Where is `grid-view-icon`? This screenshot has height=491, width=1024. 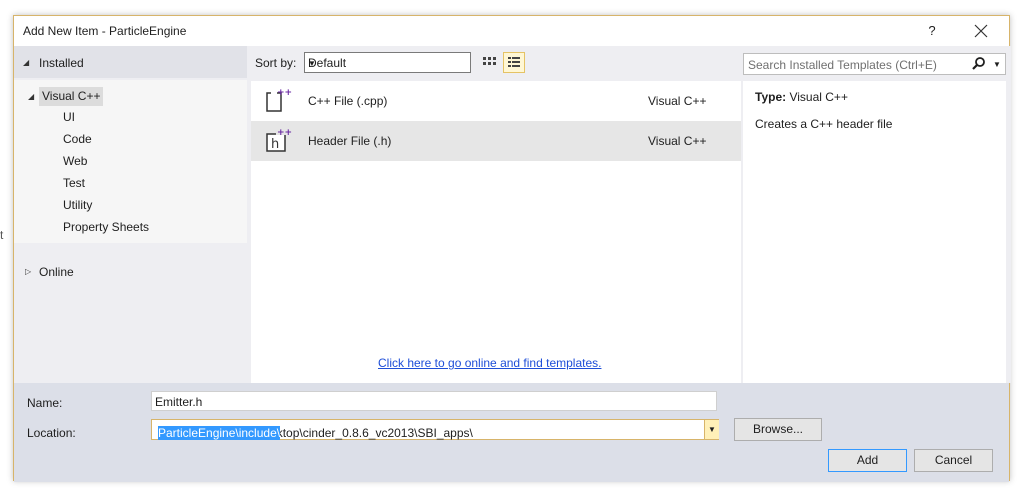
grid-view-icon is located at coordinates (489, 61).